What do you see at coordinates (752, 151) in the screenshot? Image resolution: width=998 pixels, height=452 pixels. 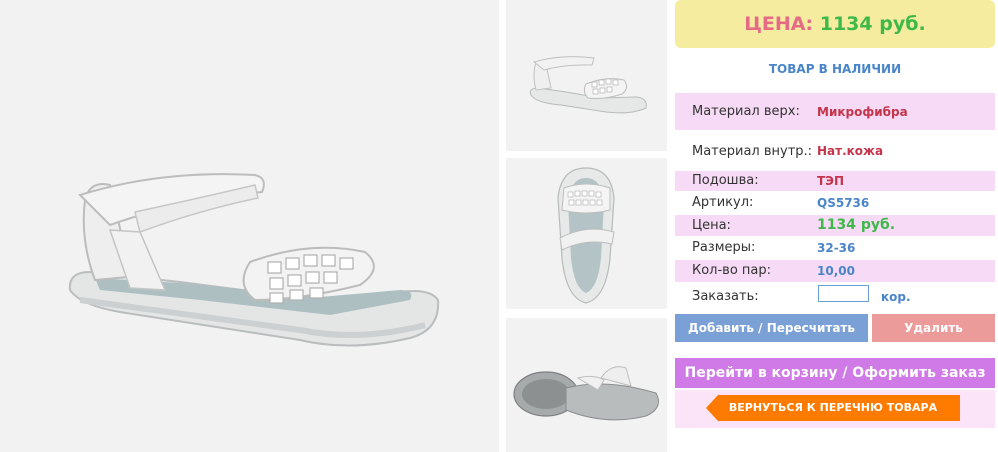 I see `spec-label: Материал внутр.:` at bounding box center [752, 151].